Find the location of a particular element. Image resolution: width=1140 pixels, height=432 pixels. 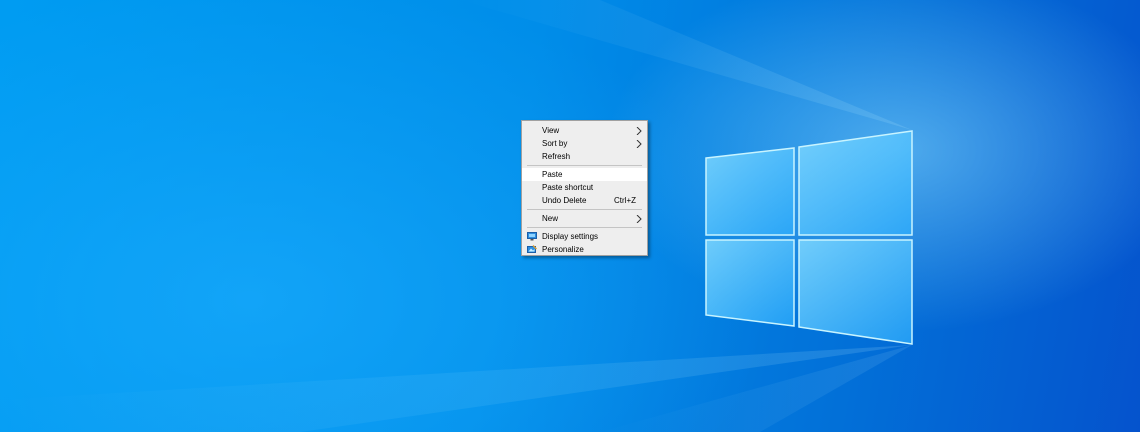

menu-item-label: Paste shortcut is located at coordinates (568, 187).